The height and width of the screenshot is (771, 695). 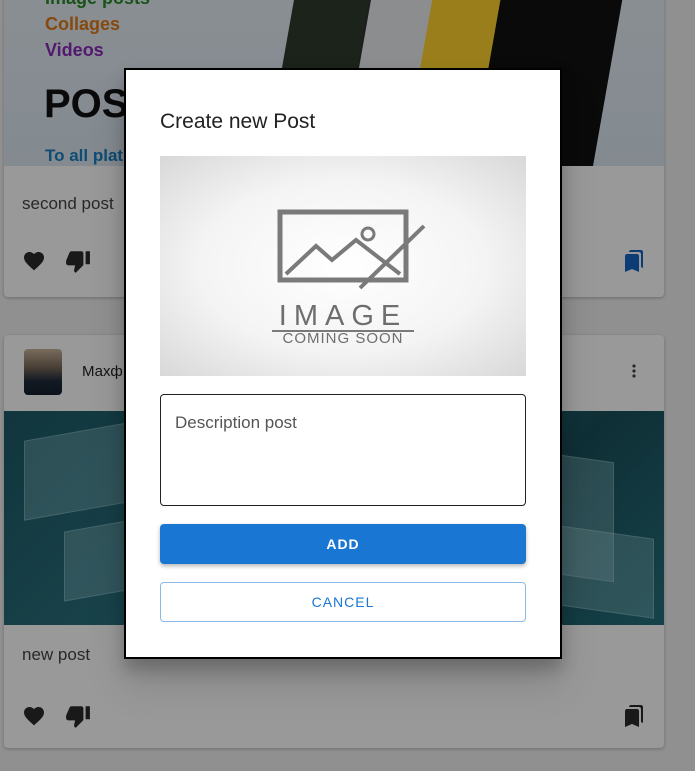 I want to click on description-field, so click(x=343, y=450).